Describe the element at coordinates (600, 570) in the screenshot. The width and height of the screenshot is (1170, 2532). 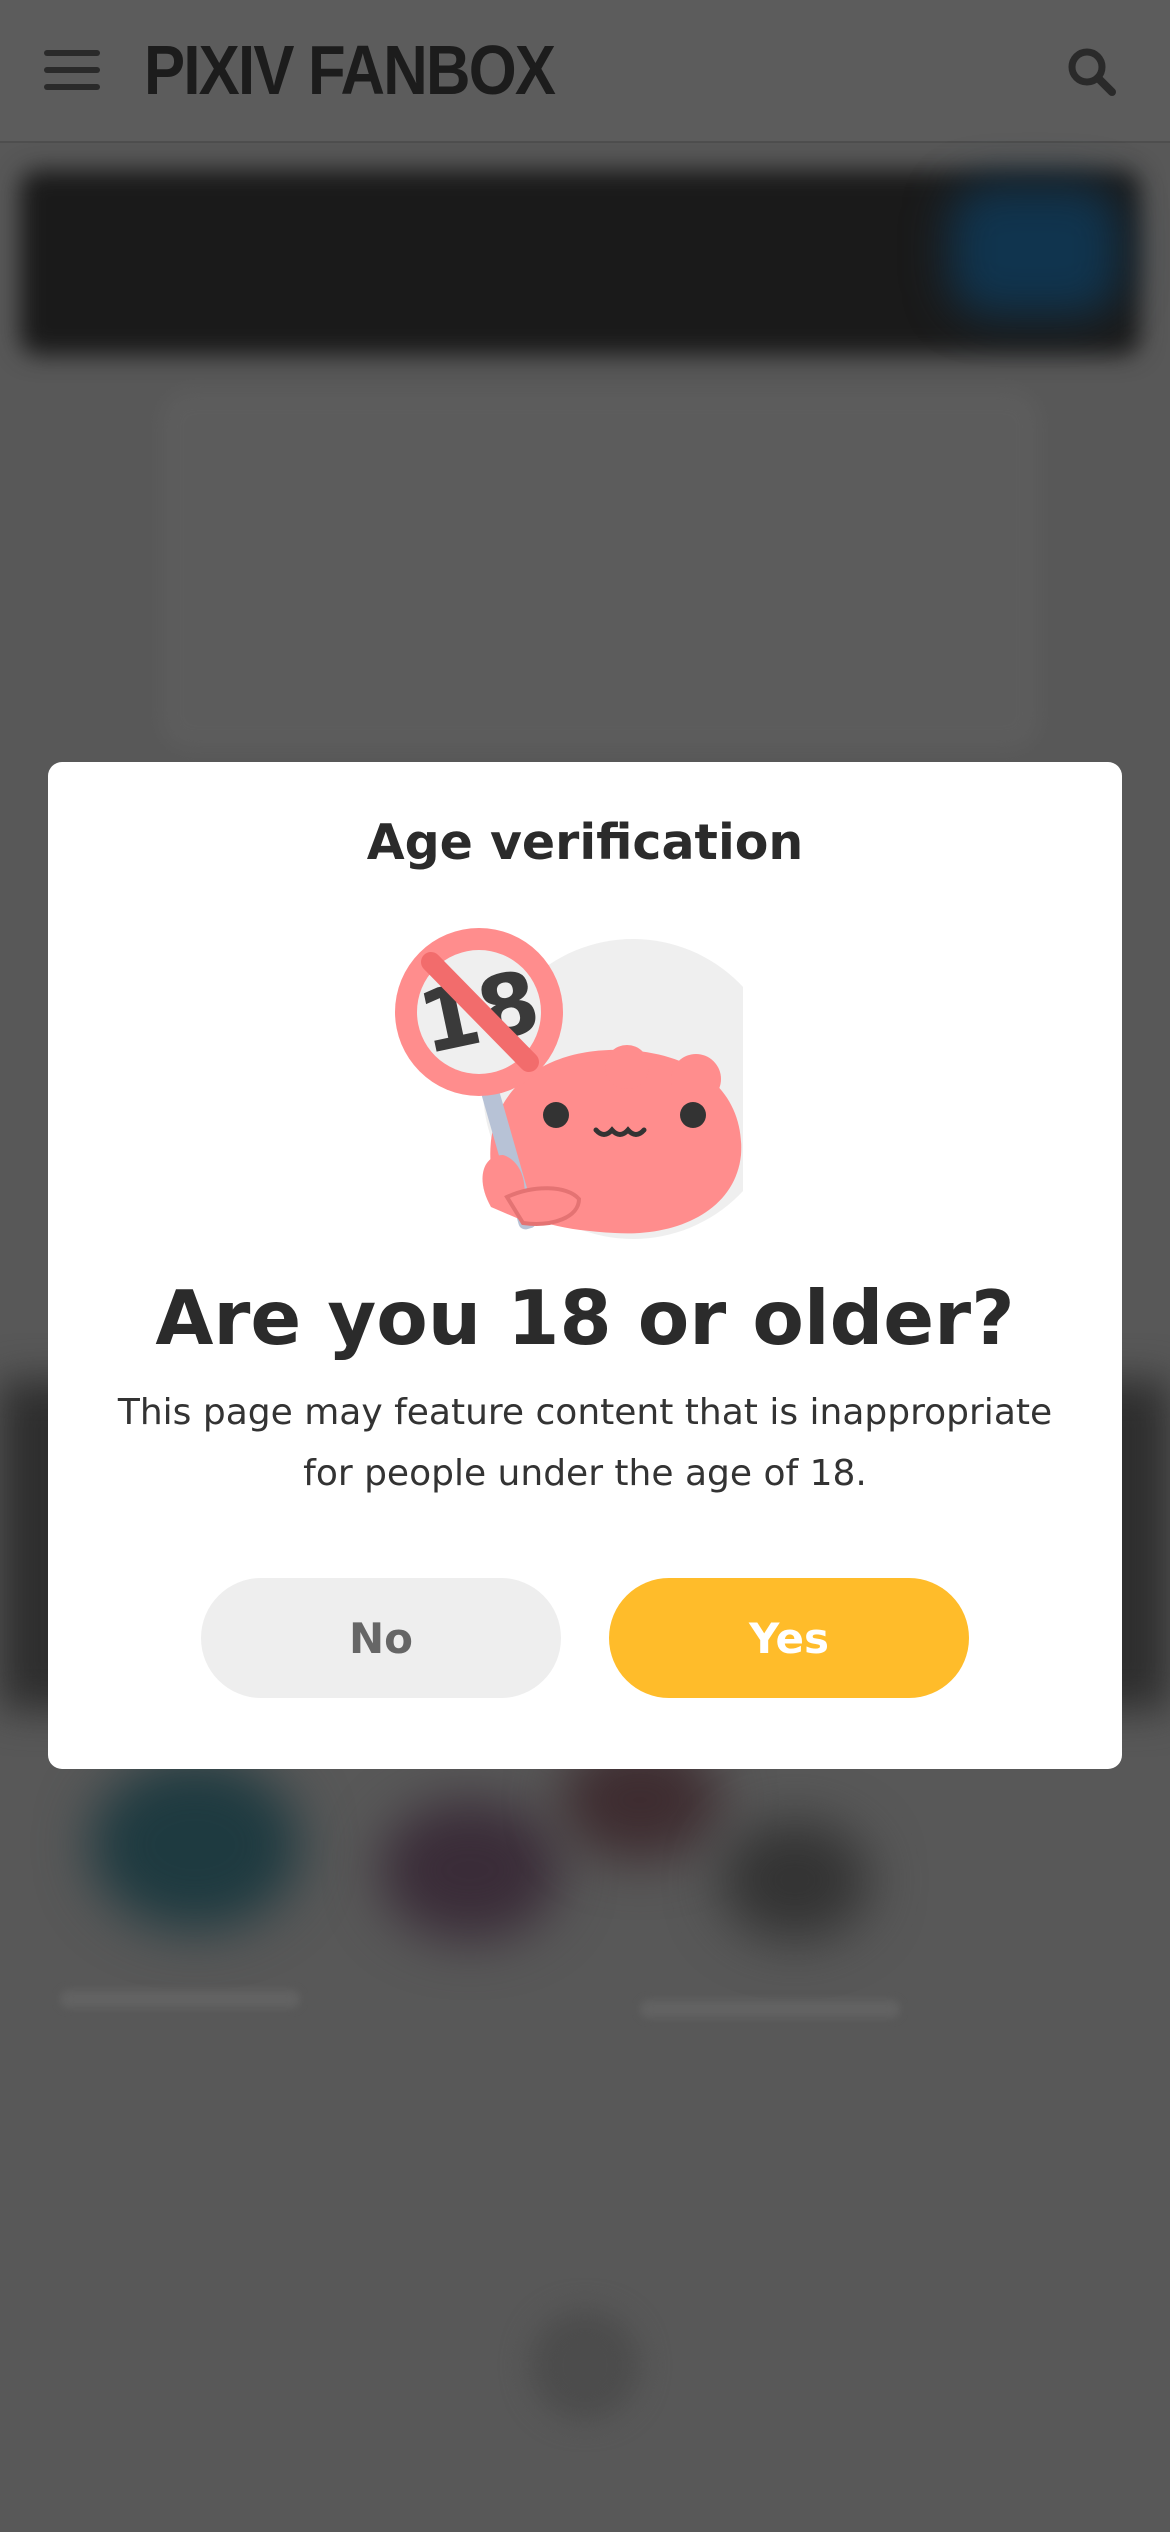
I see `background-artwork` at that location.